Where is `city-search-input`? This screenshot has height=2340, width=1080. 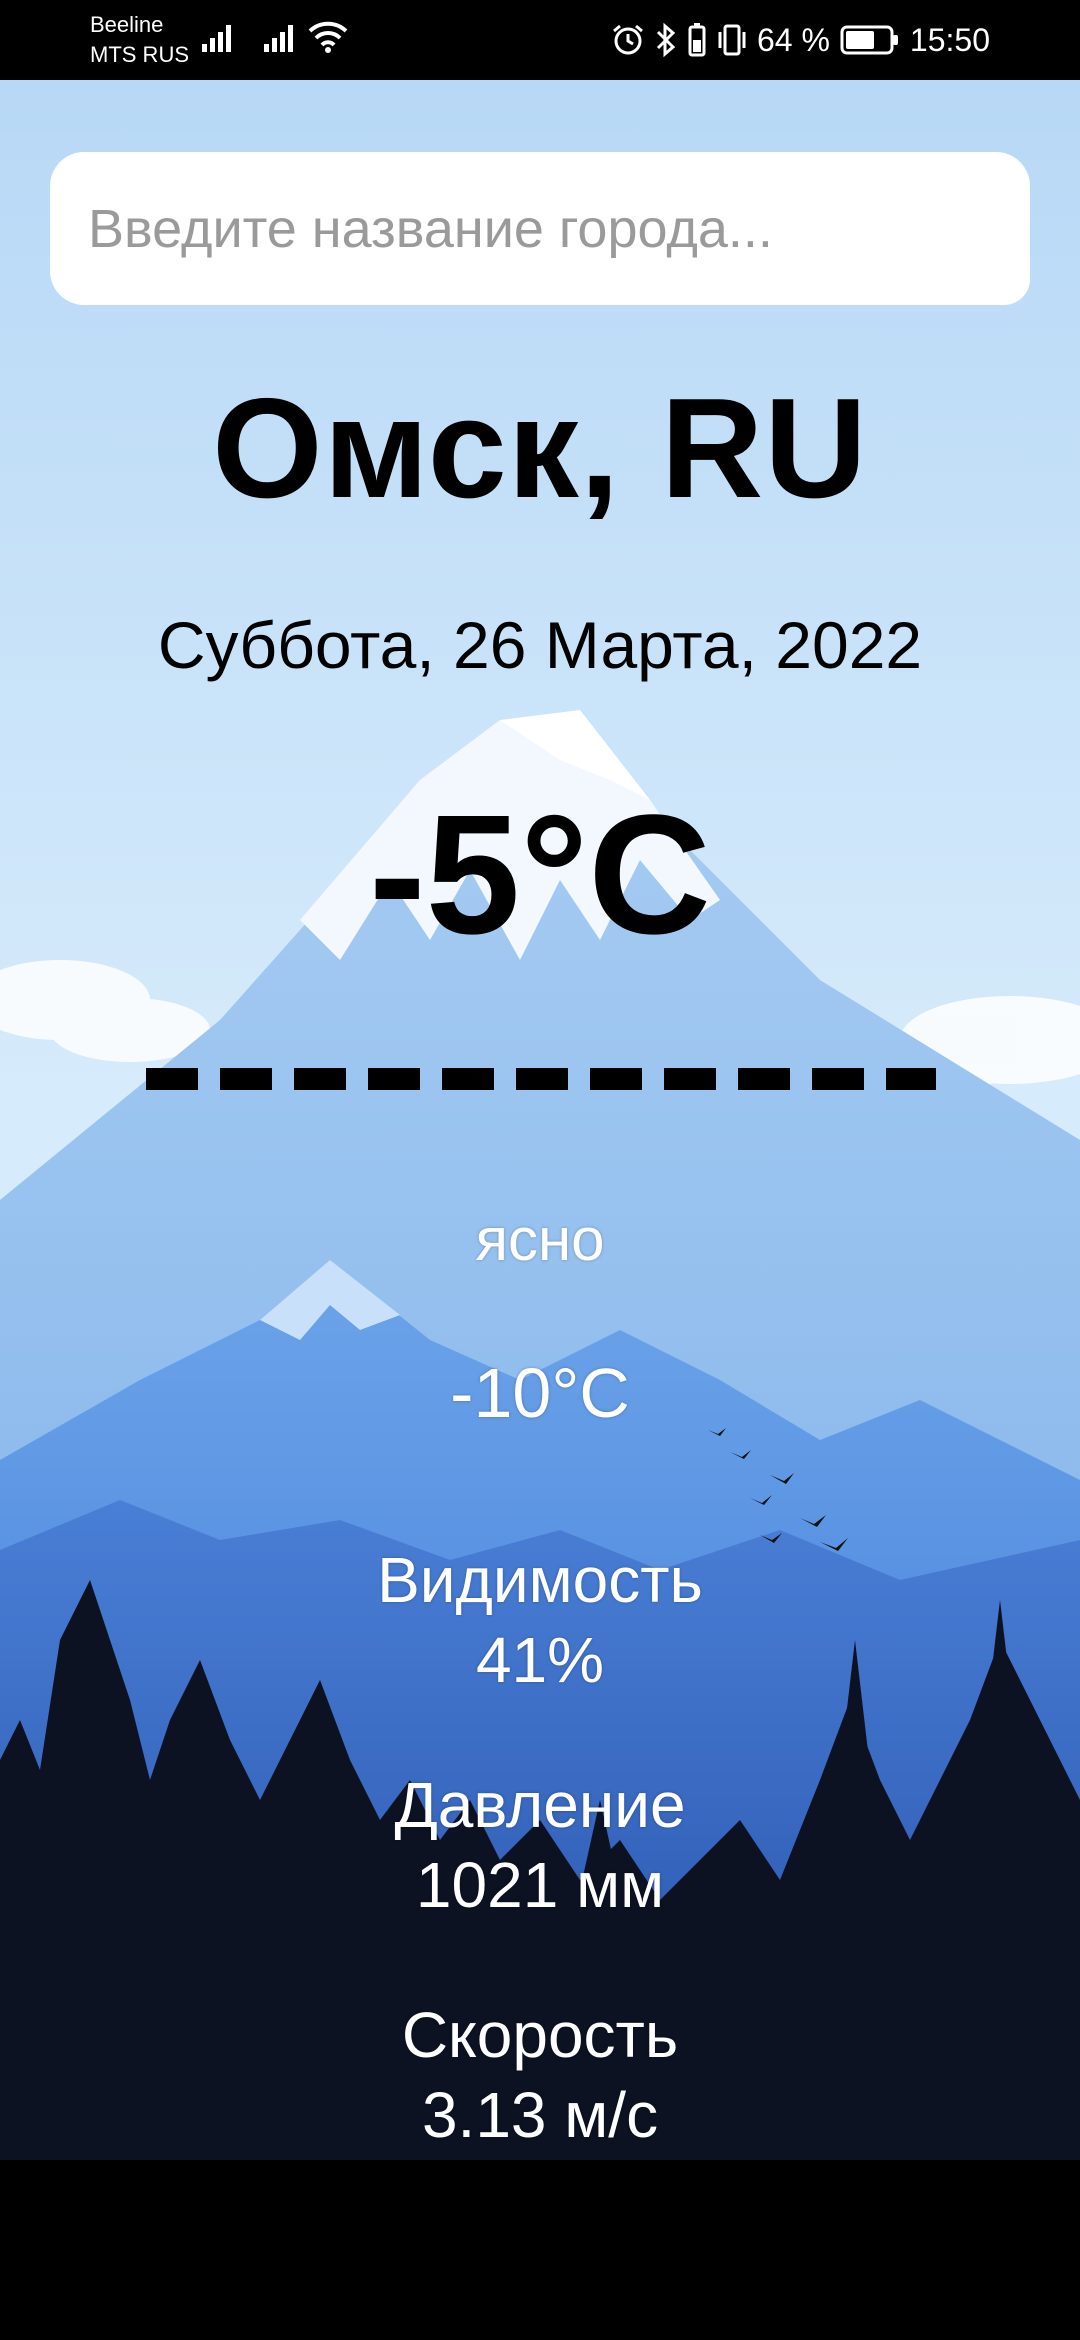
city-search-input is located at coordinates (540, 228).